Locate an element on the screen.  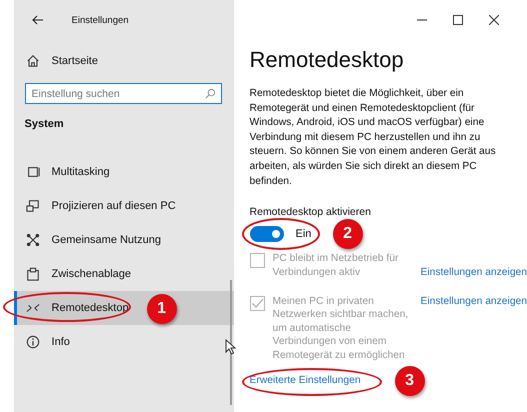
window-title: Einstellungen is located at coordinates (100, 20).